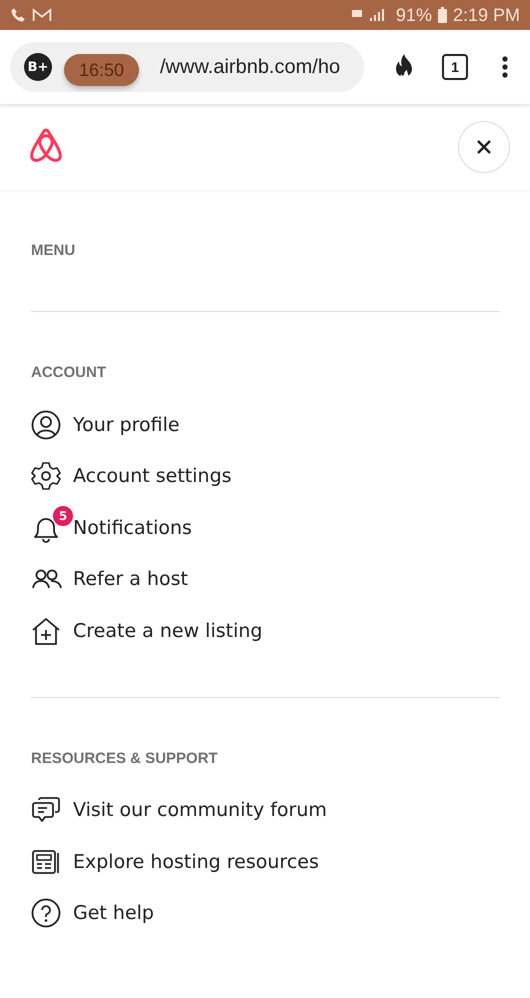 The width and height of the screenshot is (530, 998). Describe the element at coordinates (442, 15) in the screenshot. I see `battery-icon` at that location.